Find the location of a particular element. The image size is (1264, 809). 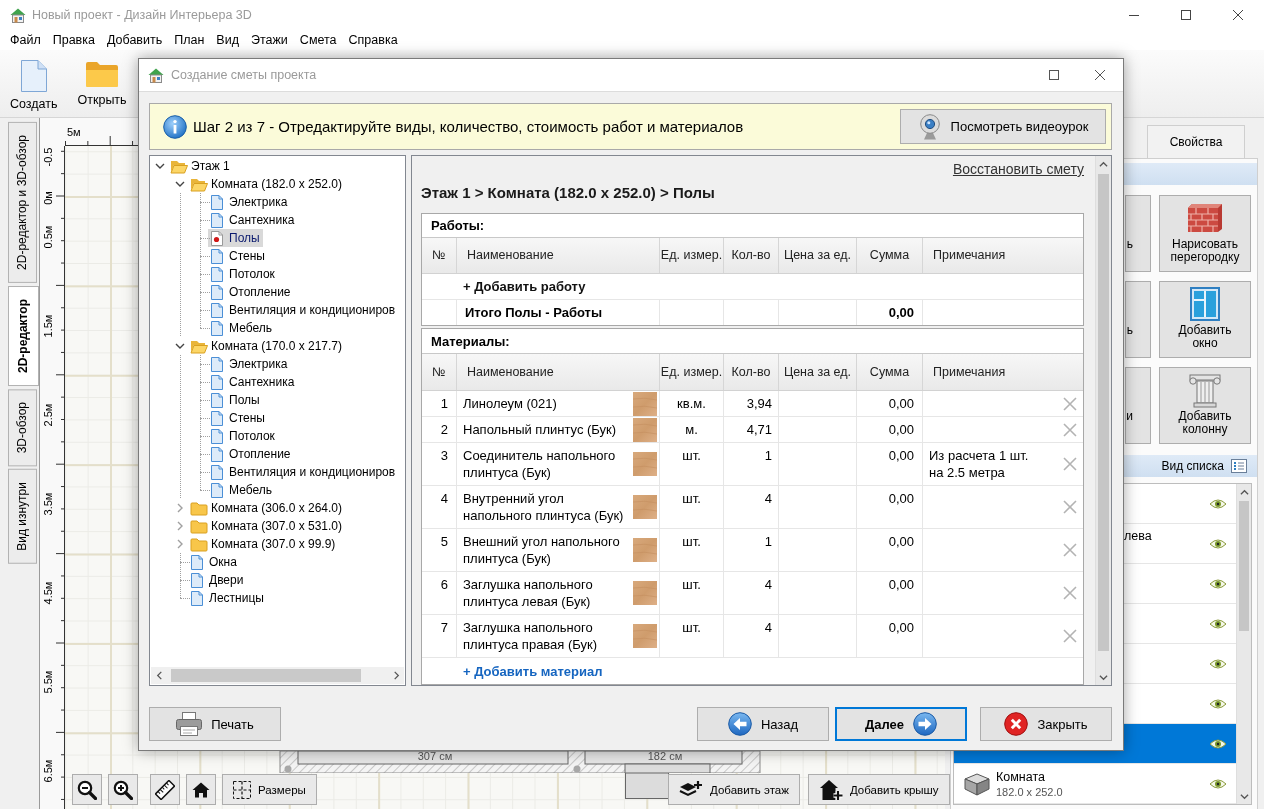

unit-text: м. is located at coordinates (691, 429).